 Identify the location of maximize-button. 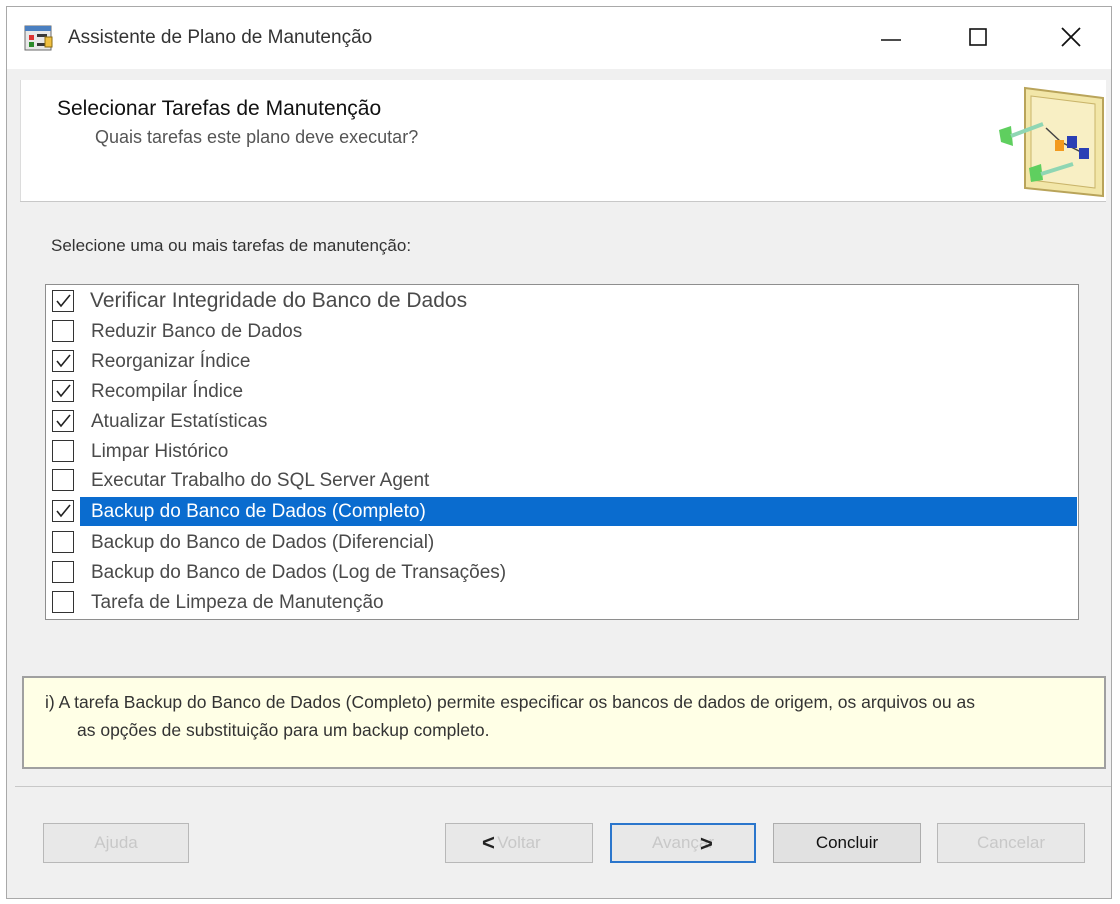
(979, 38).